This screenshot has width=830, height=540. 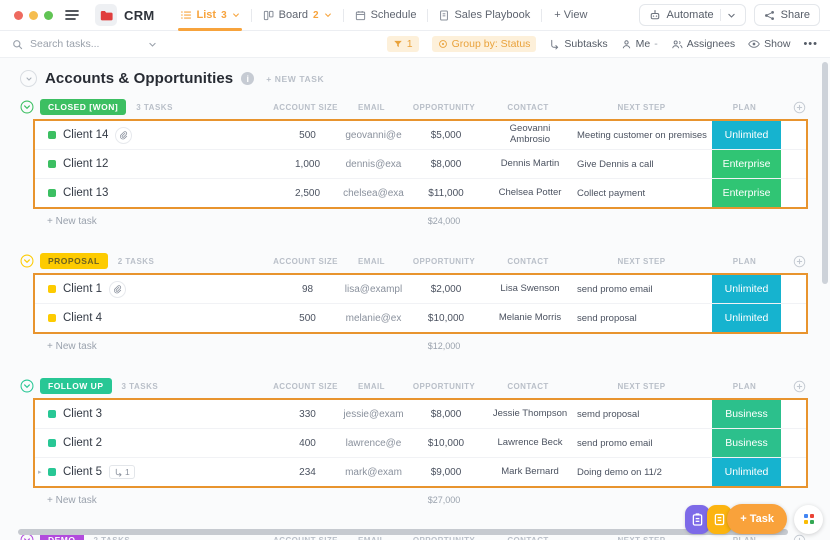 I want to click on add-task-row-button: + New task, so click(x=153, y=221).